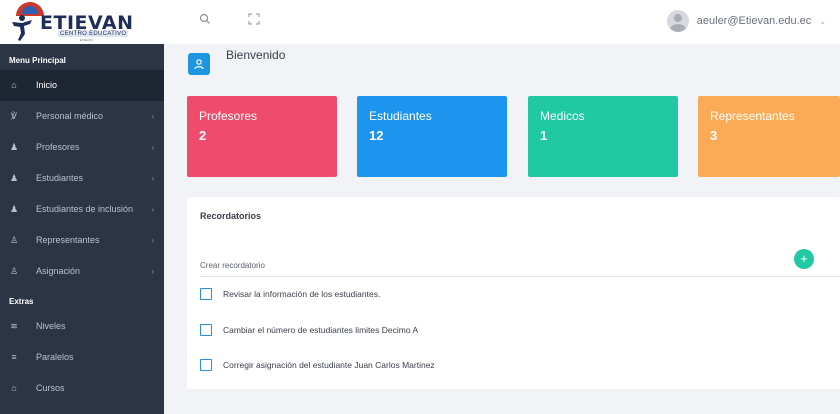  What do you see at coordinates (714, 135) in the screenshot?
I see `stat-value: 3` at bounding box center [714, 135].